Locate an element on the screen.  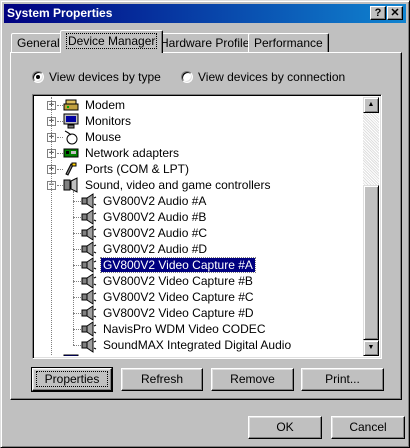
tree-child-item: GV800V2 Video Capture #C is located at coordinates (164, 297).